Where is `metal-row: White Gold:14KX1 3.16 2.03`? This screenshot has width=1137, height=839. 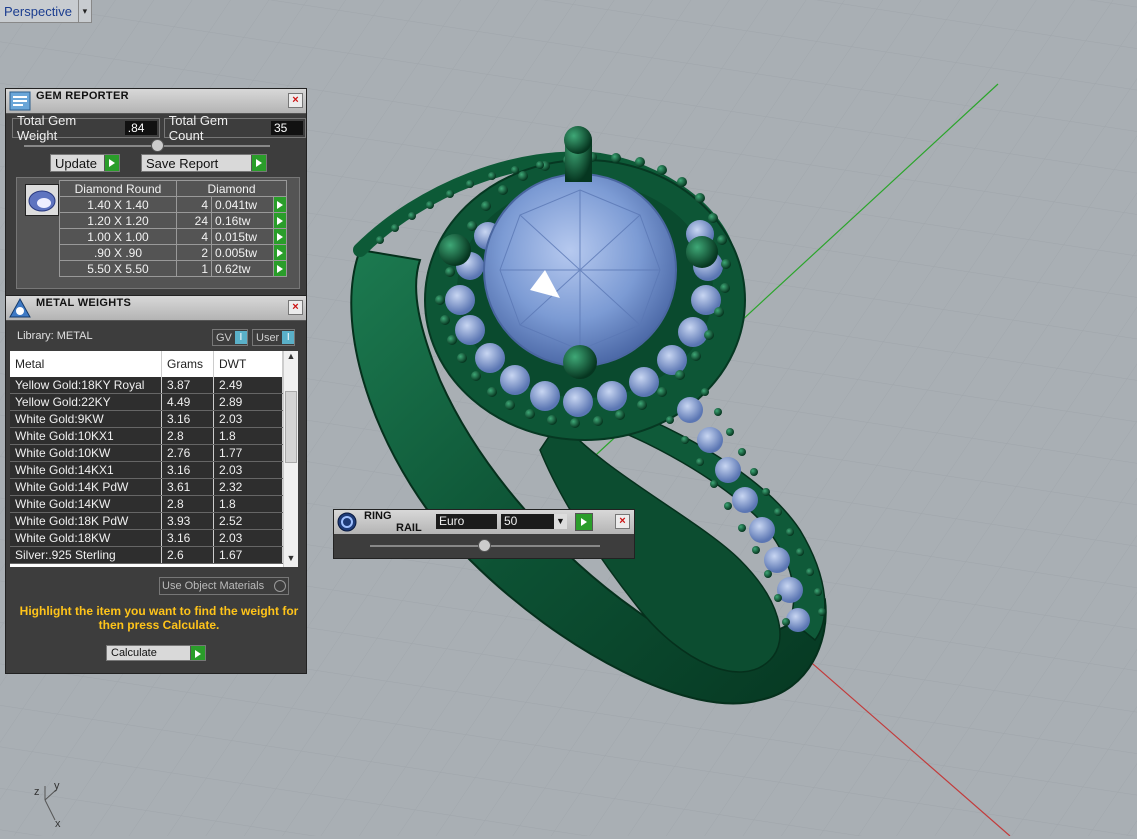
metal-row: White Gold:14KX1 3.16 2.03 is located at coordinates (146, 470).